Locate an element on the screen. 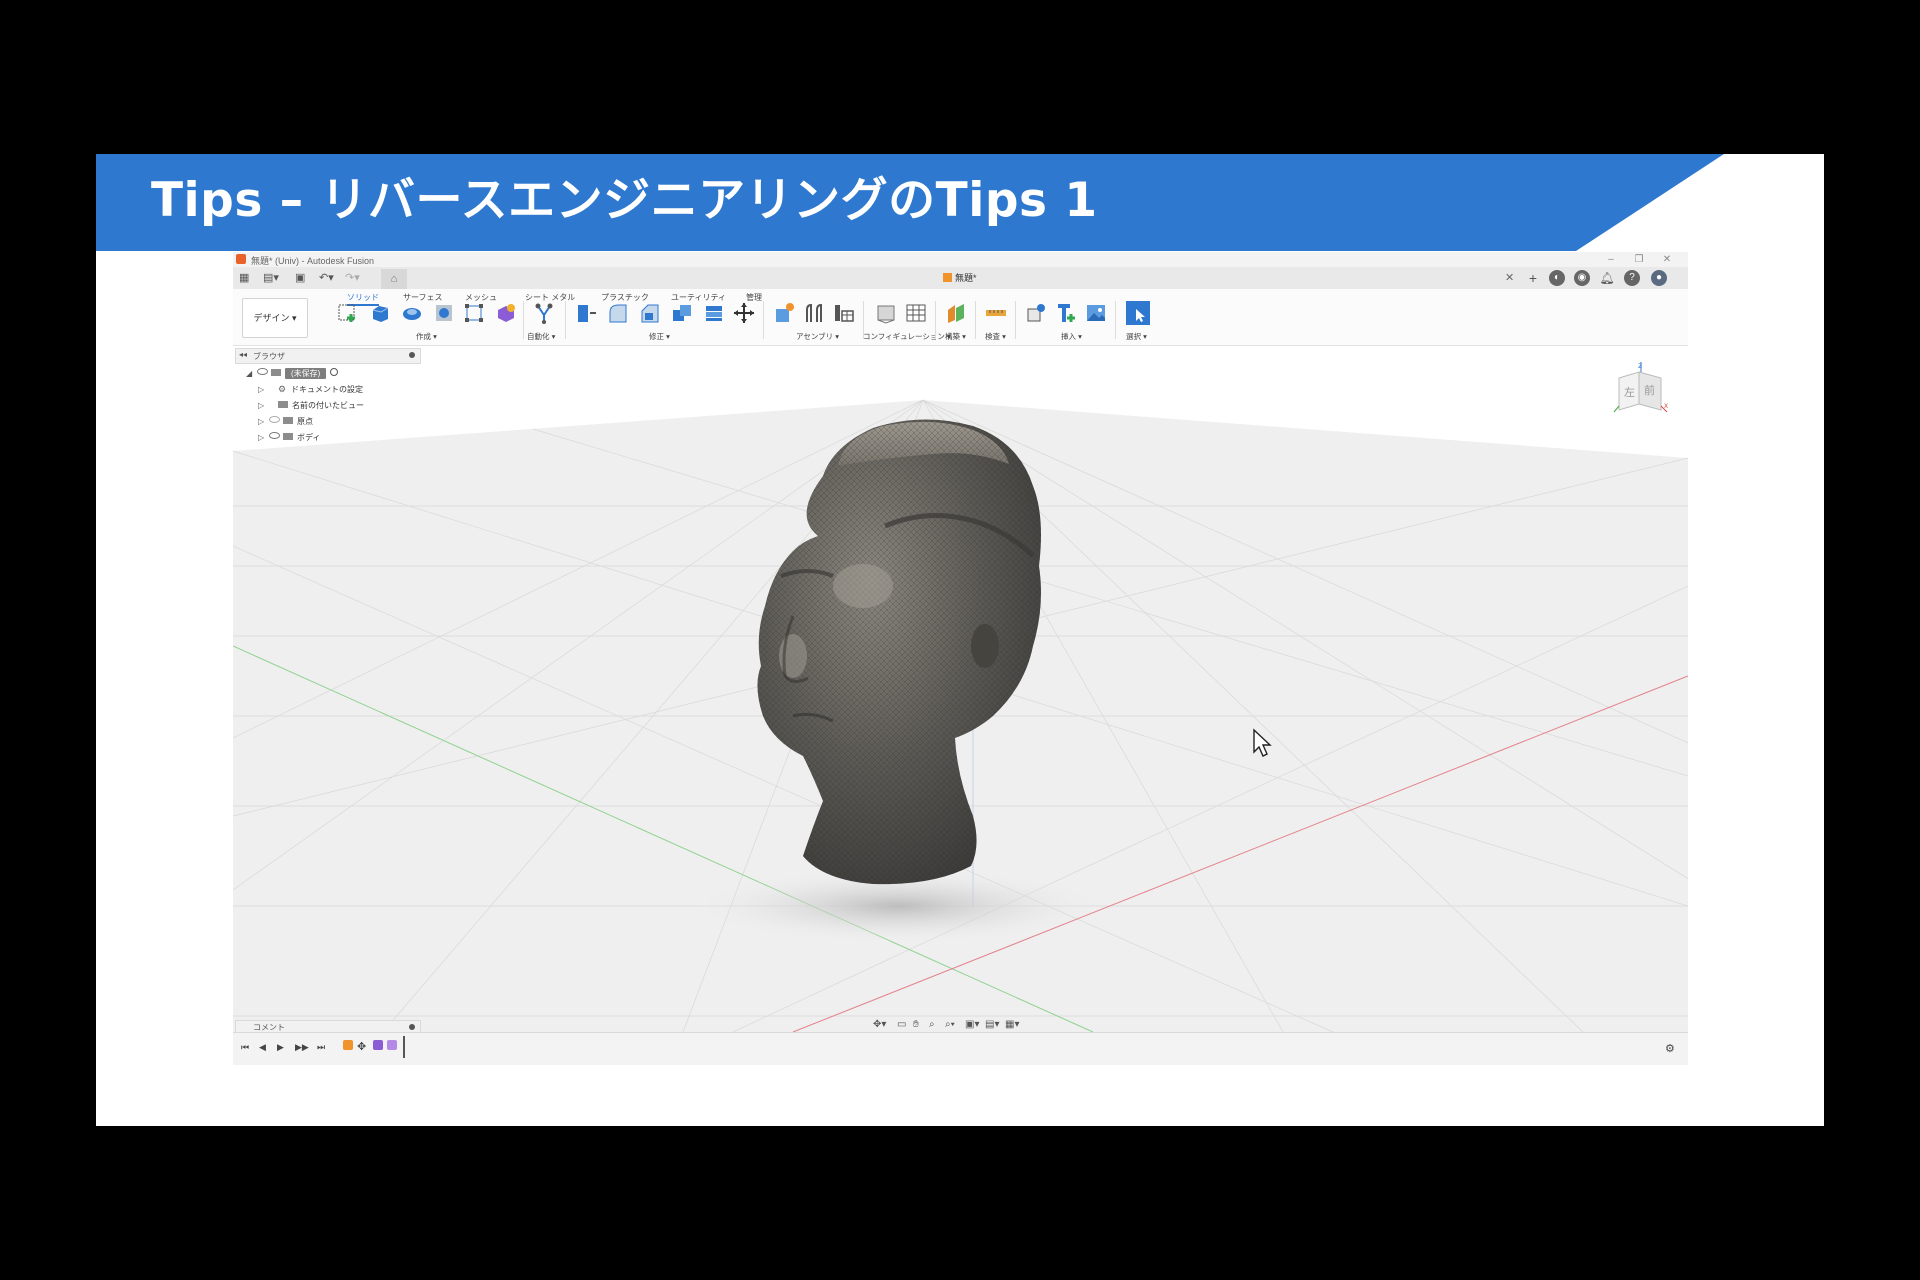 The image size is (1920, 1280). tree-item-label: ドキュメントの設定 is located at coordinates (327, 389).